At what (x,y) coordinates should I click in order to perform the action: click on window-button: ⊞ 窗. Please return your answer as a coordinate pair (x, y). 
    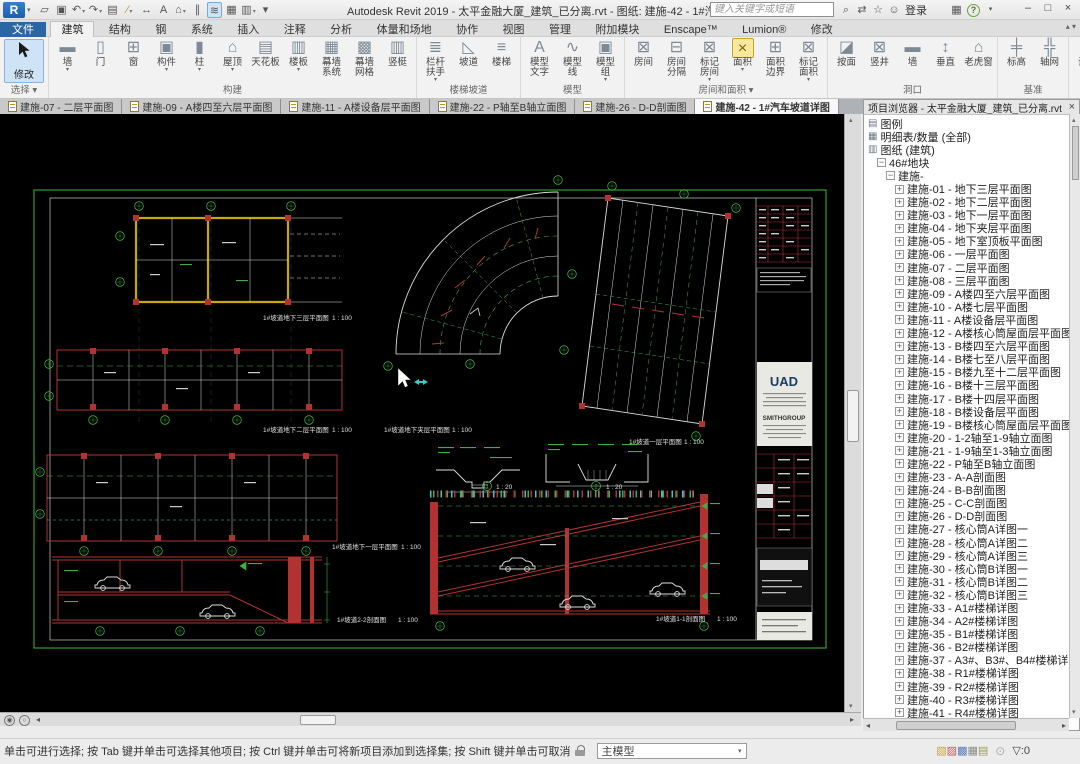
    Looking at the image, I should click on (133, 53).